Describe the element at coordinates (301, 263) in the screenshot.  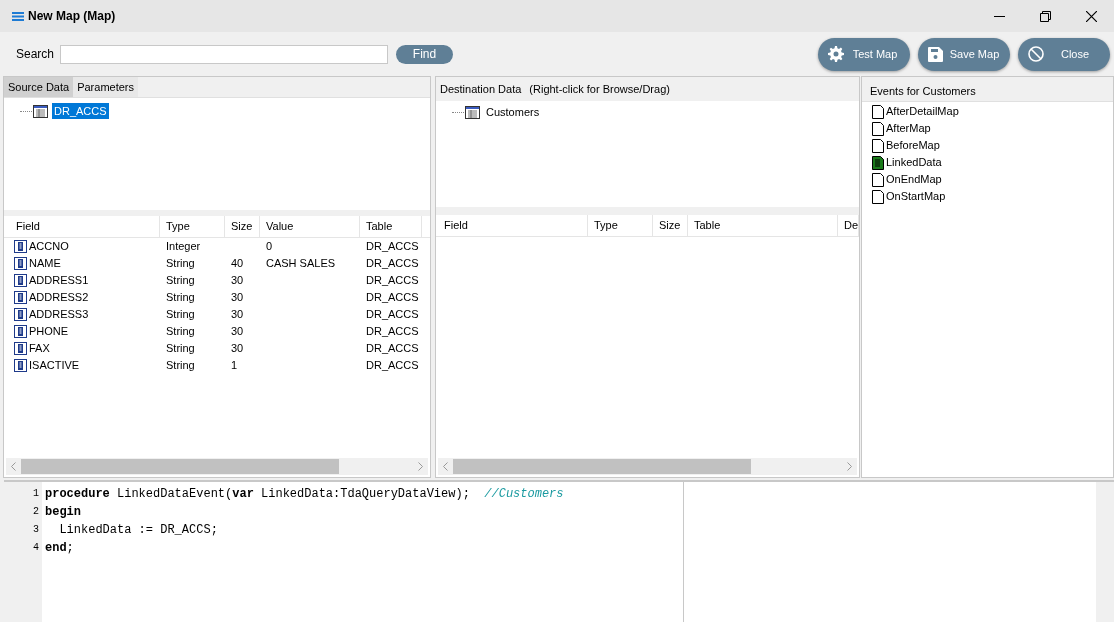
I see `table-cell: CASH SALES` at that location.